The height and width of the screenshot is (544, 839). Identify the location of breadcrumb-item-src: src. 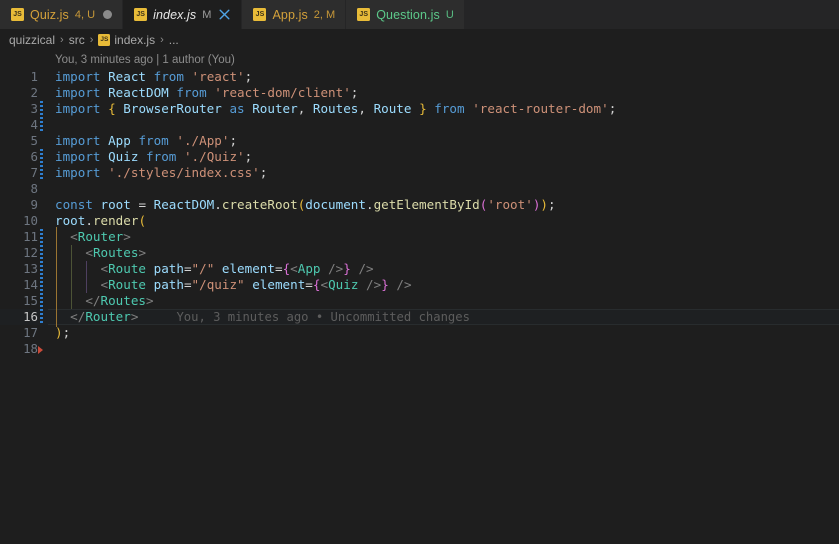
(77, 40).